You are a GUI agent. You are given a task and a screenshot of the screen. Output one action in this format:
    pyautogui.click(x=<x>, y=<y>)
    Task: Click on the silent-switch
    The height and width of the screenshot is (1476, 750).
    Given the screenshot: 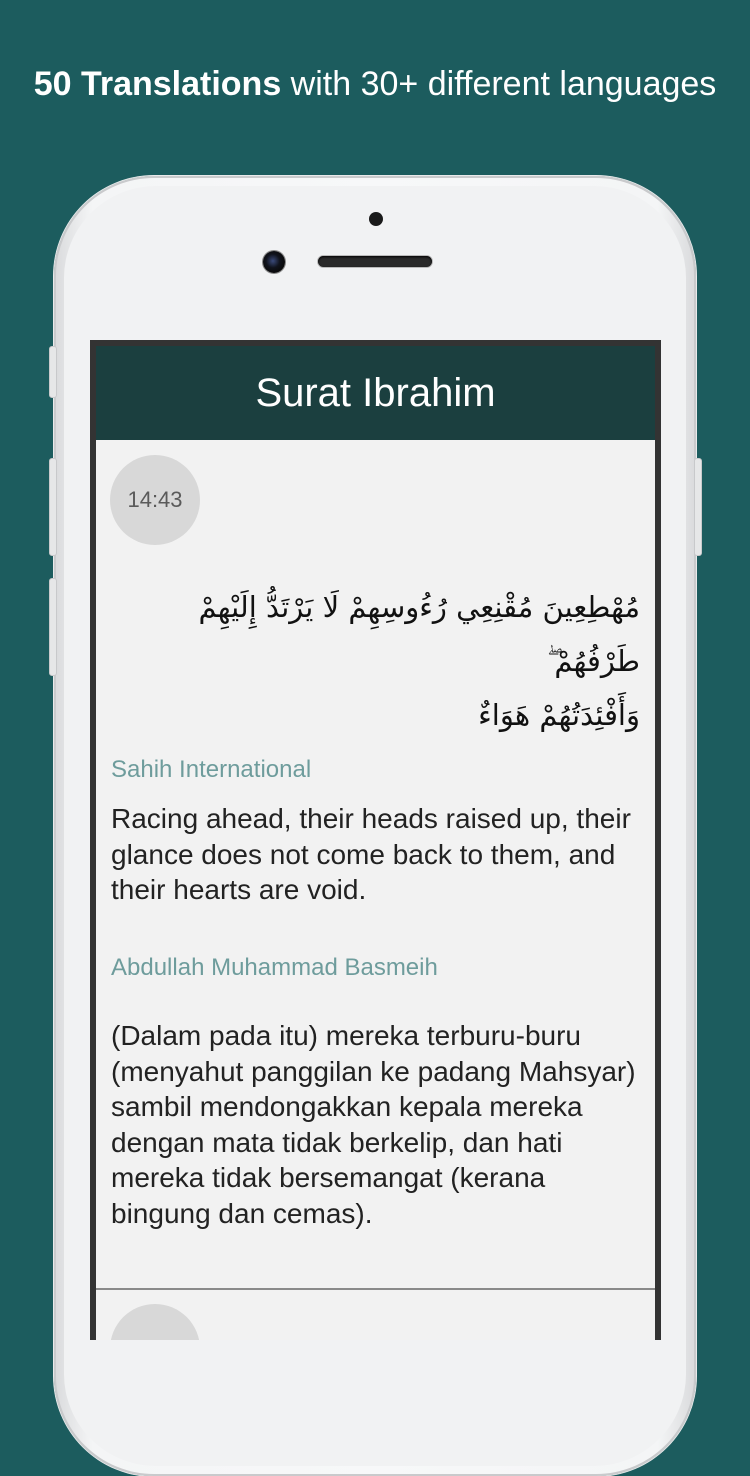 What is the action you would take?
    pyautogui.click(x=53, y=372)
    